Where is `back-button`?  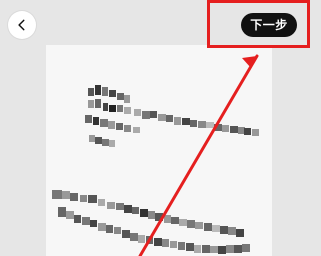 back-button is located at coordinates (22, 25).